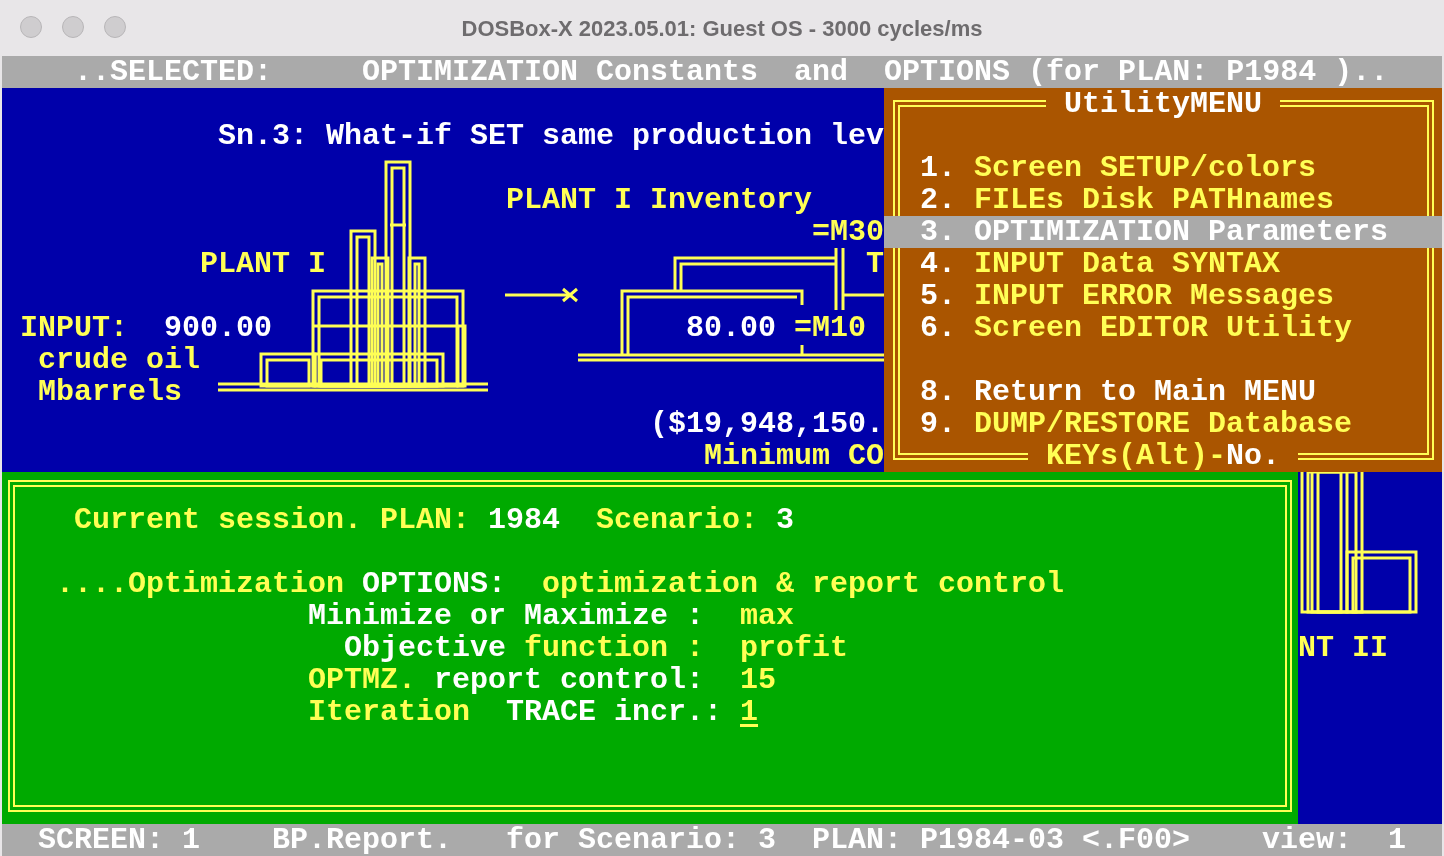  What do you see at coordinates (803, 584) in the screenshot?
I see `option-text: optimization & report control` at bounding box center [803, 584].